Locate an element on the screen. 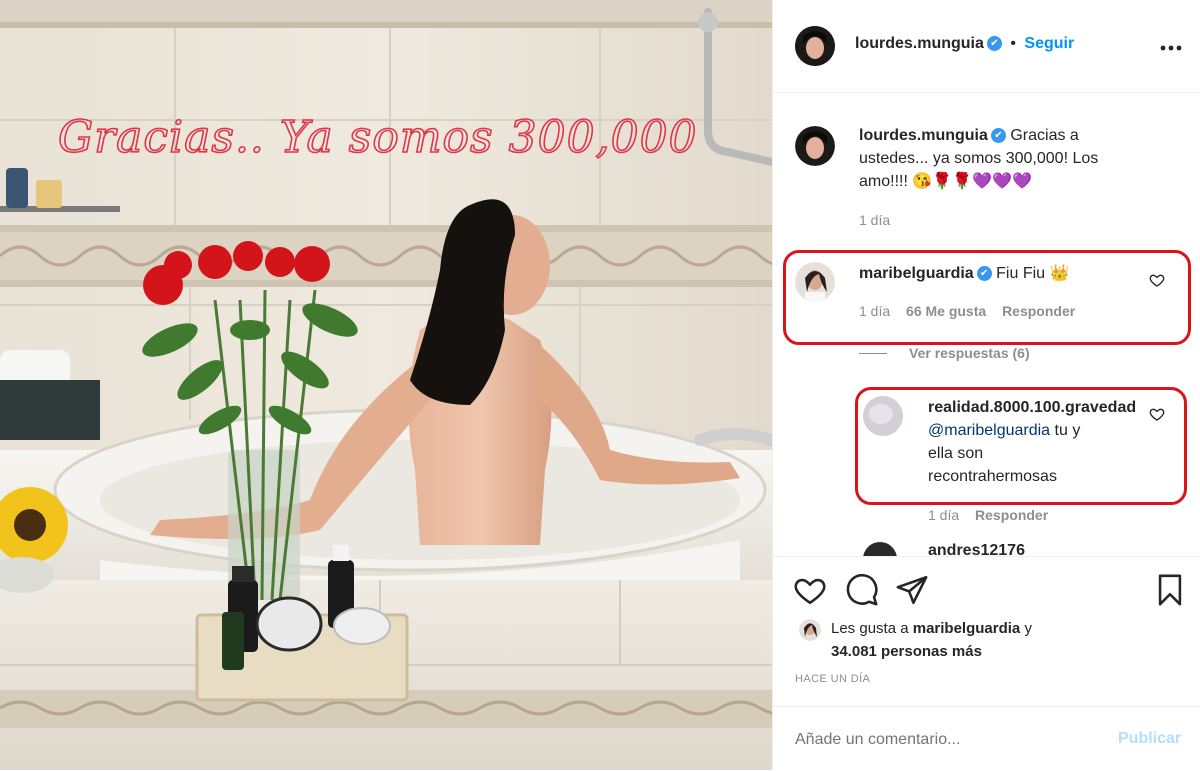  share-send-icon is located at coordinates (912, 590).